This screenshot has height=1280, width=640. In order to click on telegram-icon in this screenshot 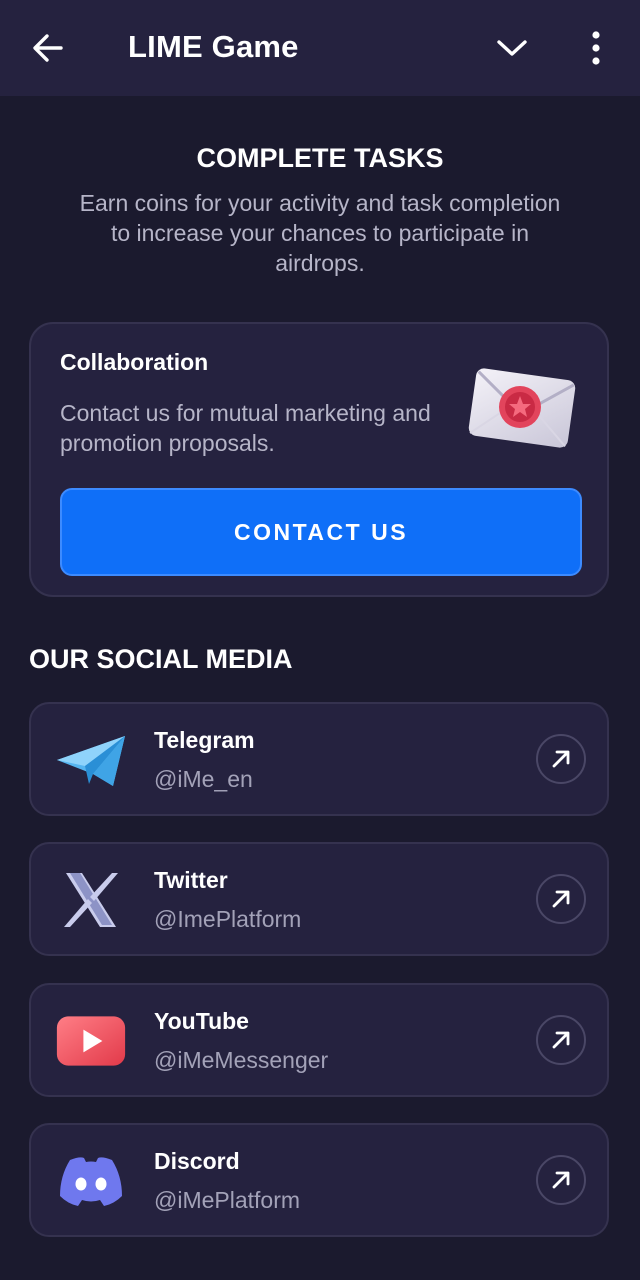, I will do `click(91, 760)`.